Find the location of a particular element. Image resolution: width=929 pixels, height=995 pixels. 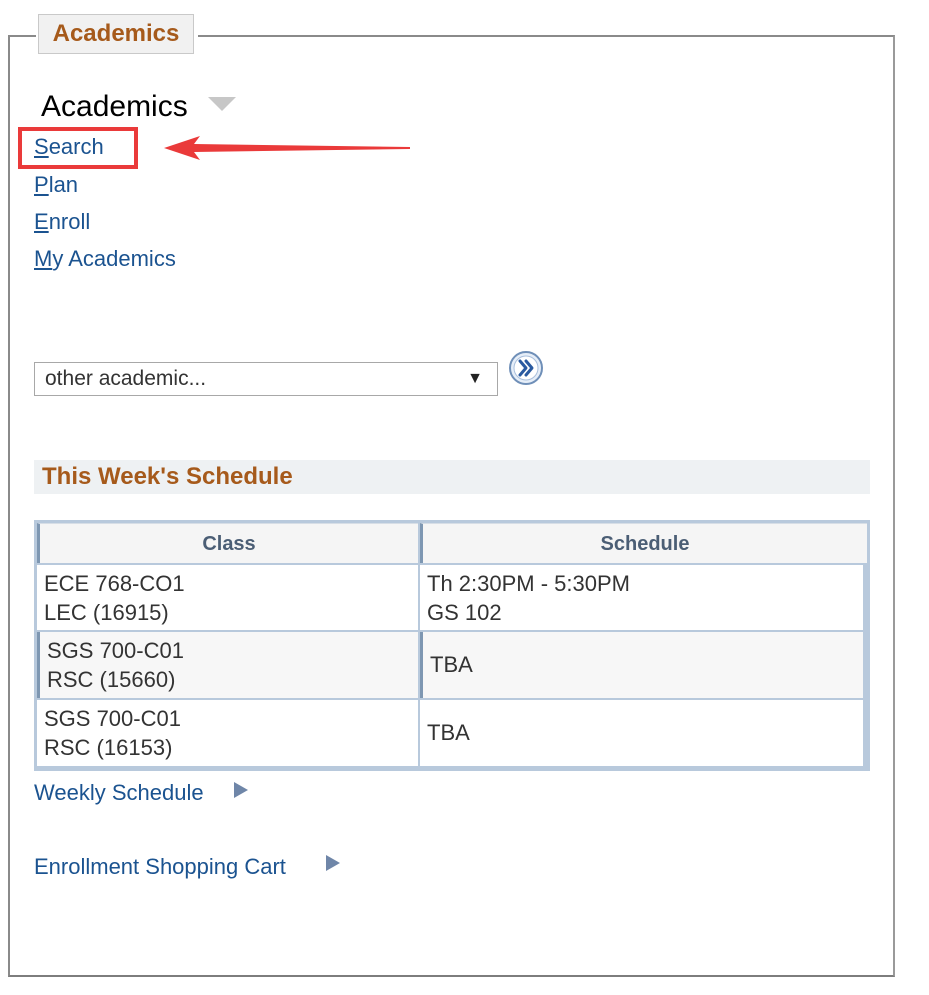

nav-link-enroll: Enroll is located at coordinates (62, 222).